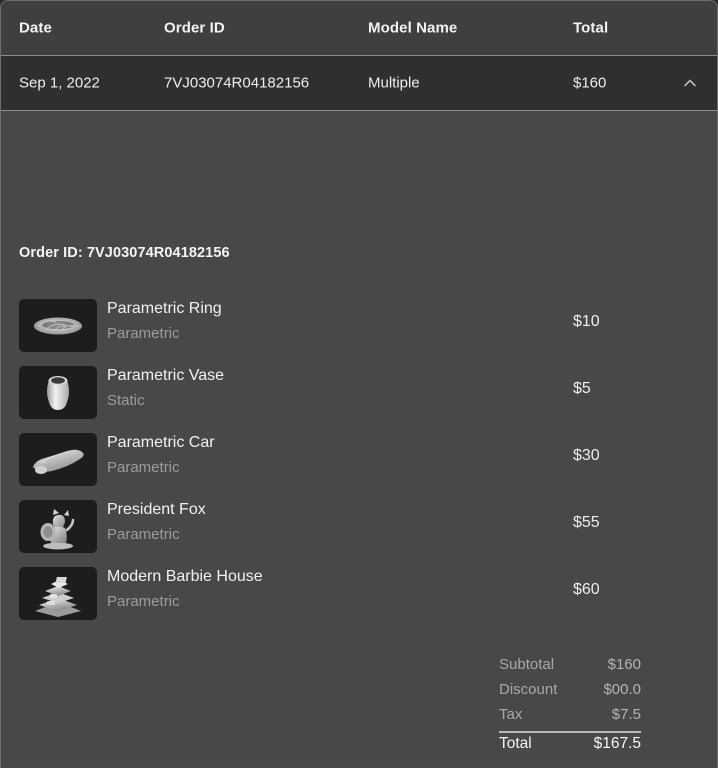 The height and width of the screenshot is (768, 718). I want to click on order-row-total: $160, so click(590, 83).